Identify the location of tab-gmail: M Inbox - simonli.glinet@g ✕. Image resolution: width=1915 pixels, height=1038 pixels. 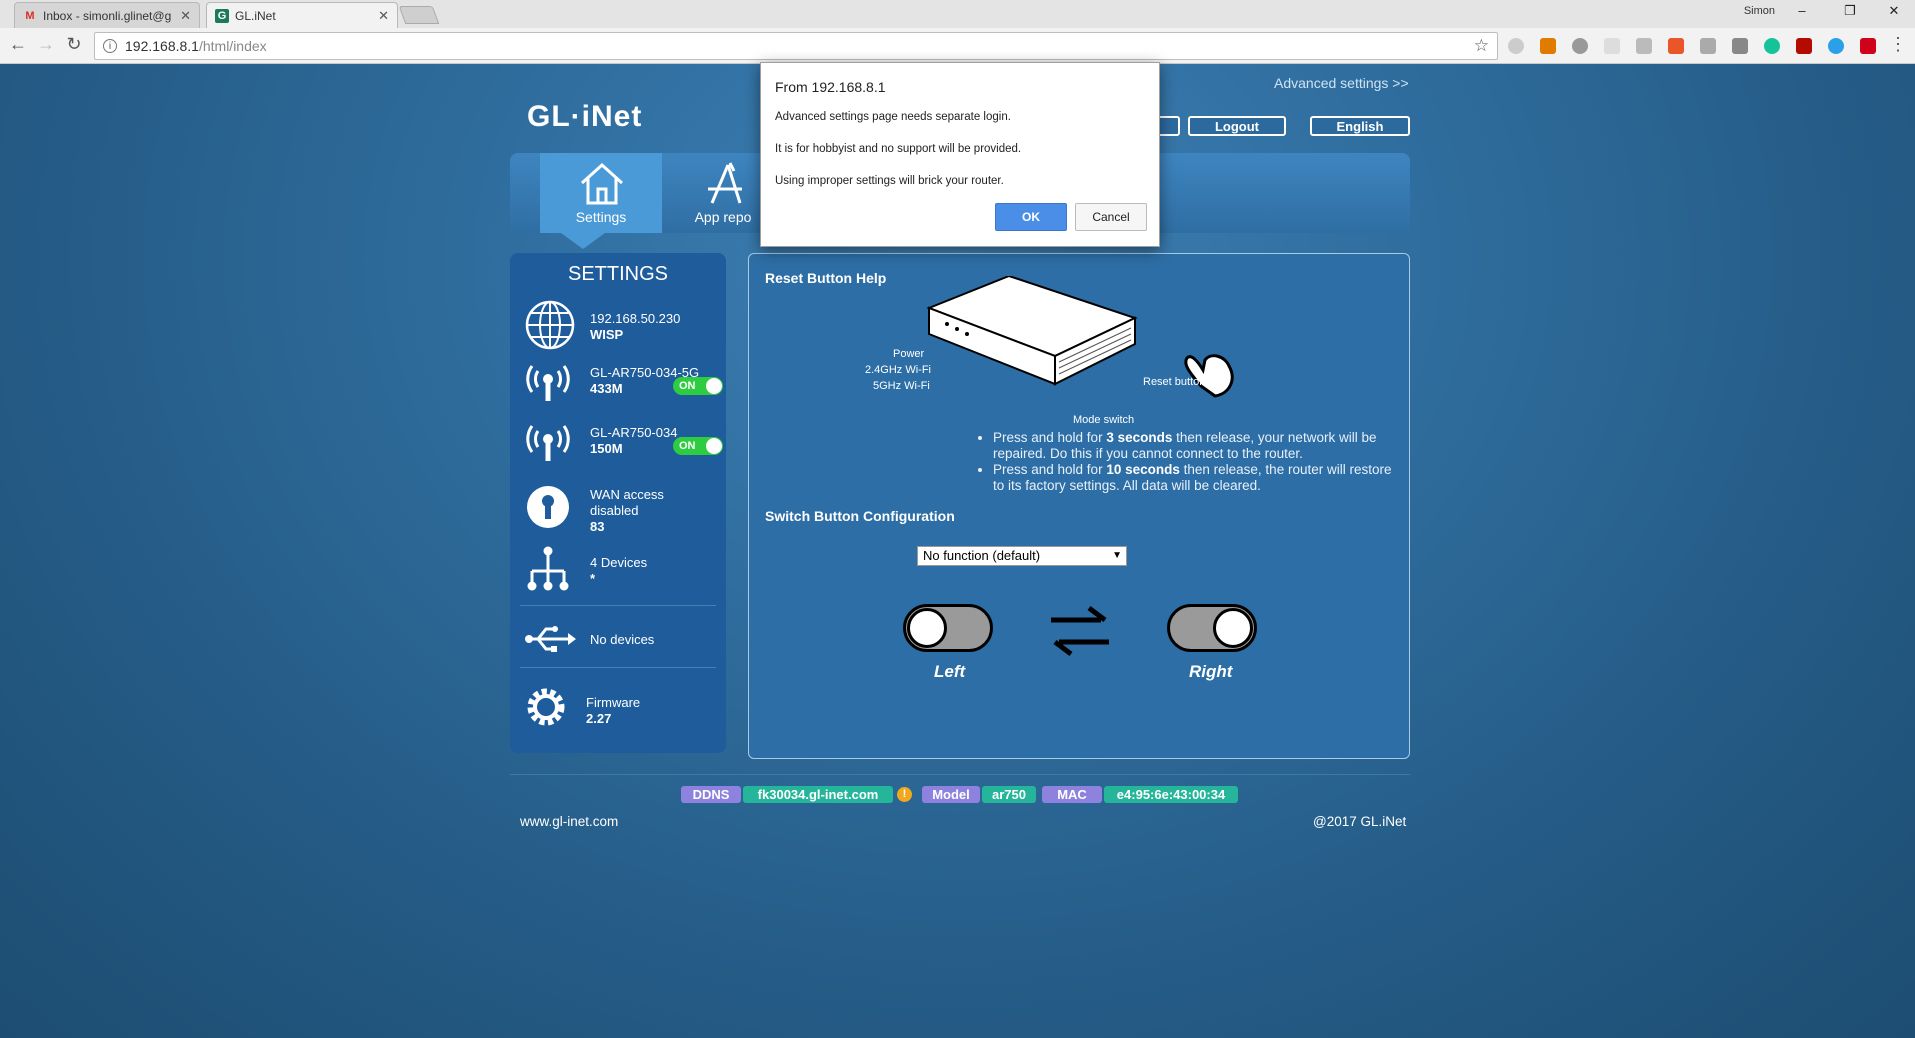
(107, 15).